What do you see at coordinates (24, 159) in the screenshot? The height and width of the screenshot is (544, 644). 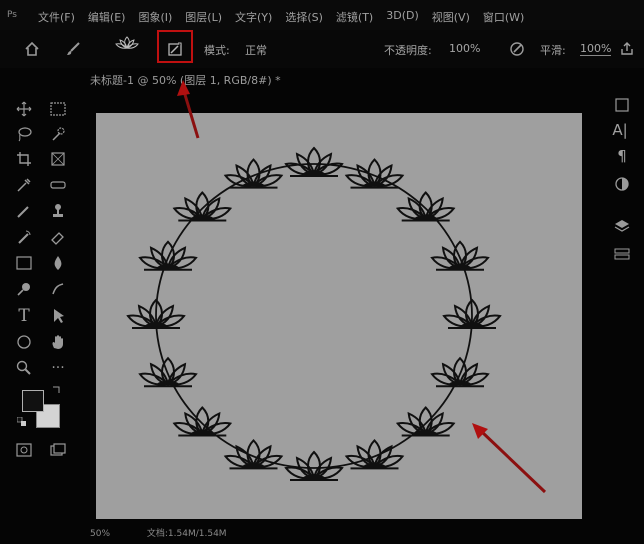 I see `crop-tool-icon` at bounding box center [24, 159].